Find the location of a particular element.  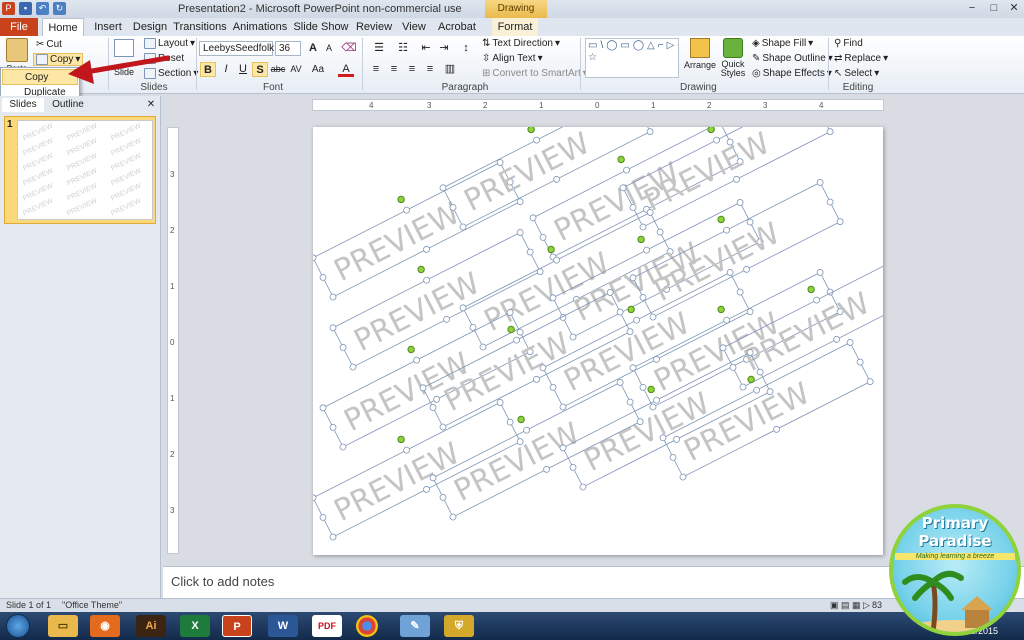

taskbar-powerpoint-icon: P is located at coordinates (237, 626).